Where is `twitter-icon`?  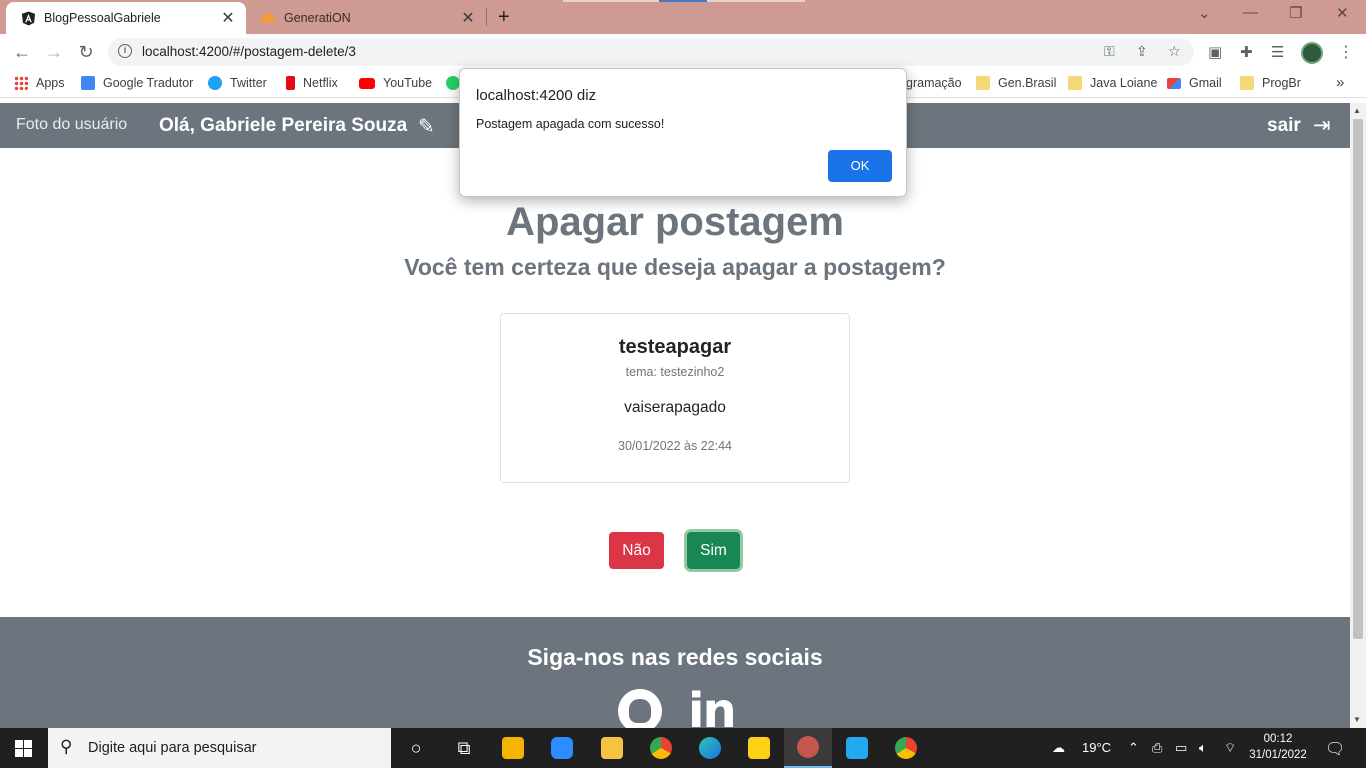 twitter-icon is located at coordinates (215, 83).